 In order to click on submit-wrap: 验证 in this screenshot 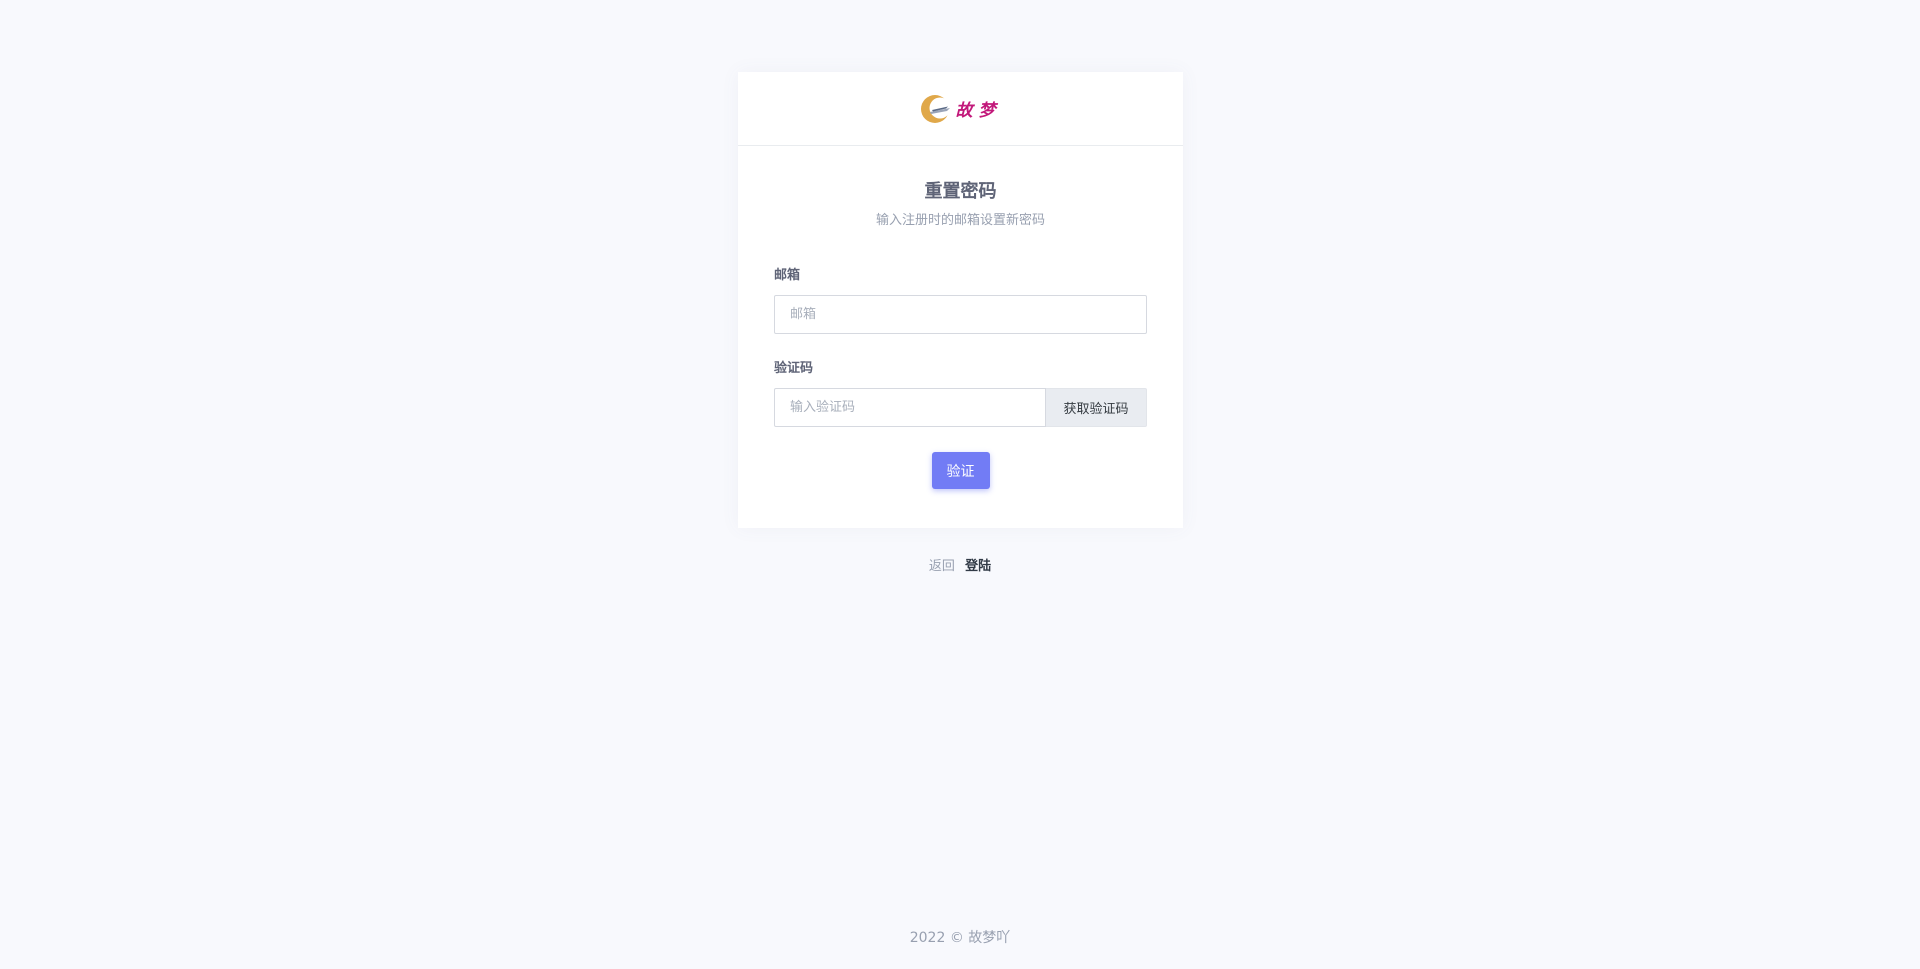, I will do `click(960, 470)`.